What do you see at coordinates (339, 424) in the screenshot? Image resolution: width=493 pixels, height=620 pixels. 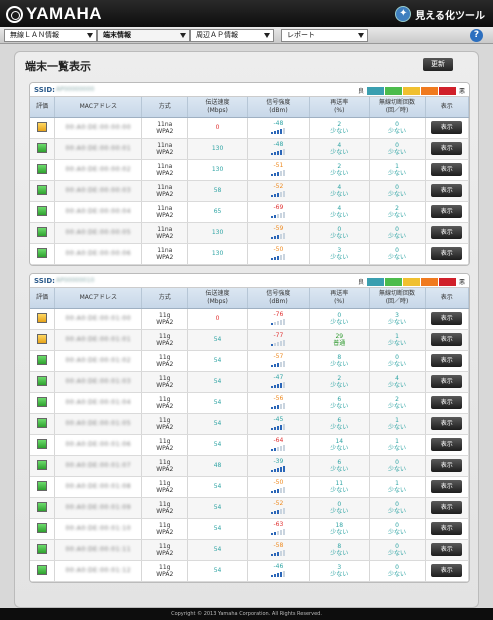 I see `resend-cell: 6 少ない` at bounding box center [339, 424].